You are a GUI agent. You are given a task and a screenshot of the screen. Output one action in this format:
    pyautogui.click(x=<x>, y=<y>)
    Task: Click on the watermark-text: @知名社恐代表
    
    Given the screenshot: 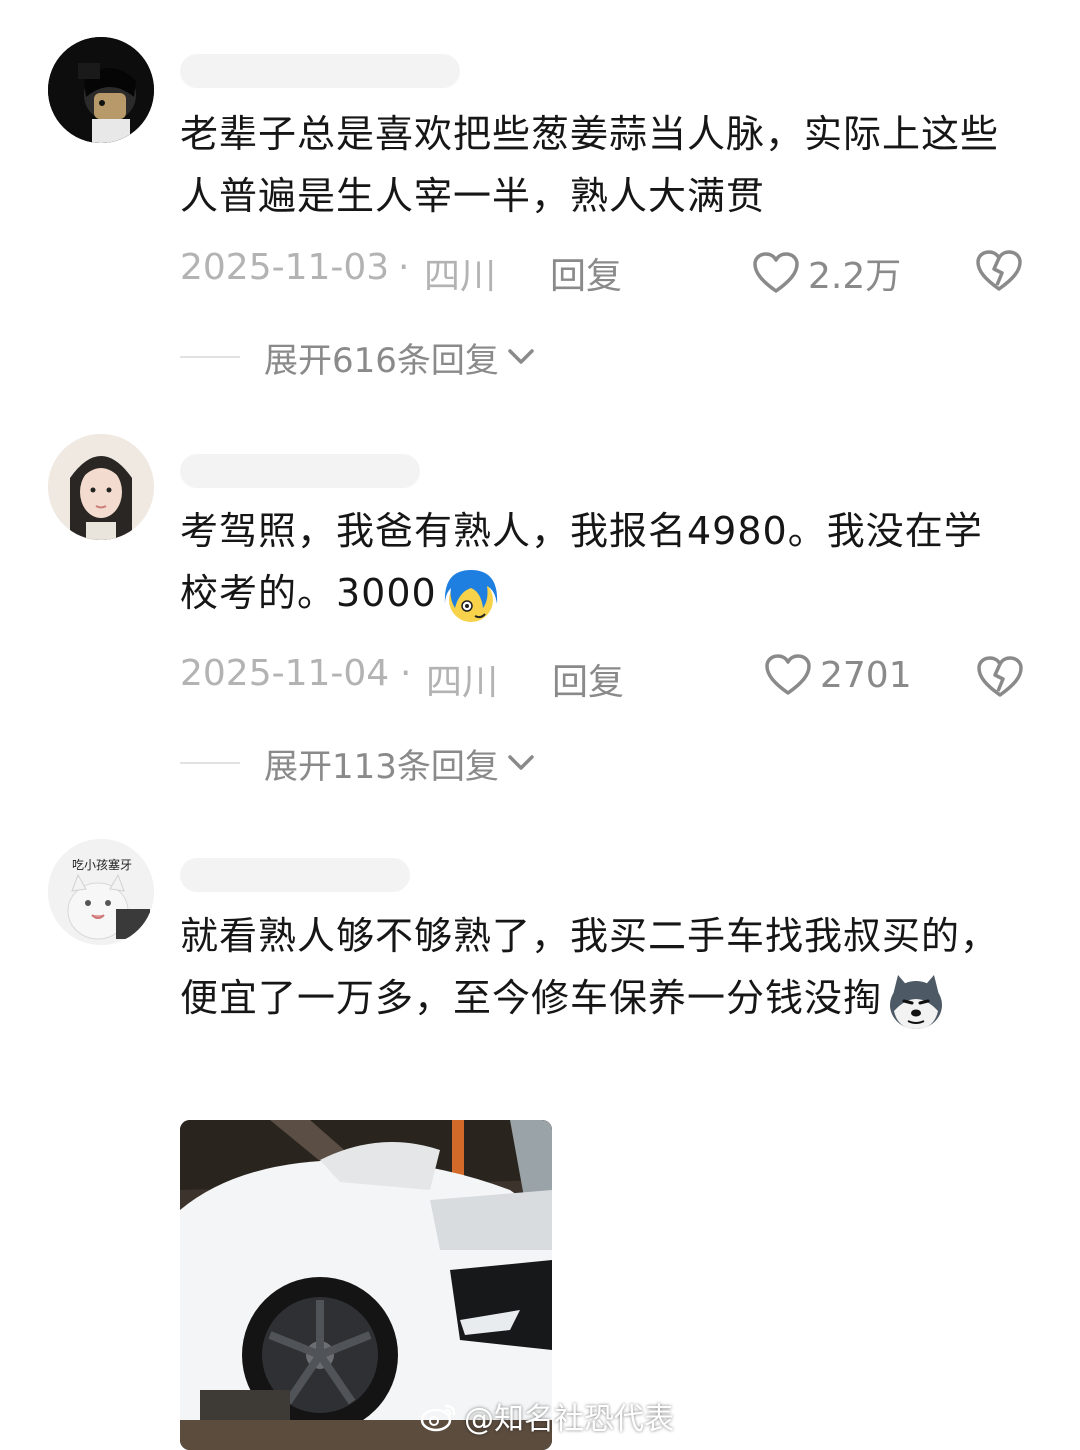 What is the action you would take?
    pyautogui.click(x=569, y=1419)
    